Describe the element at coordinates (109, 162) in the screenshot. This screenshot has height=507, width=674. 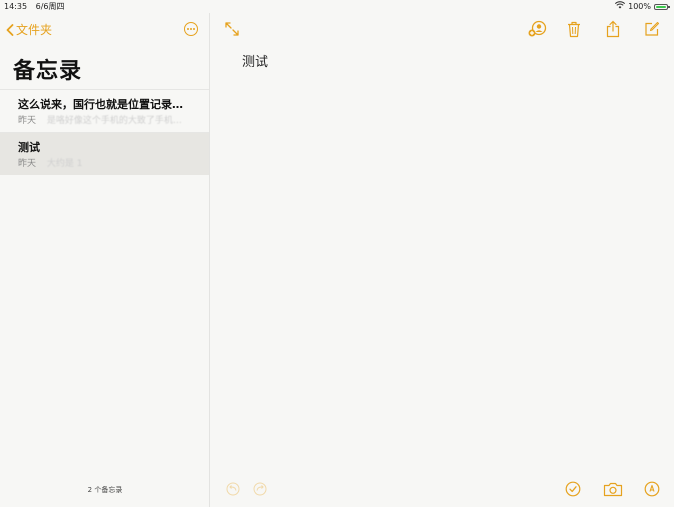
I see `note-meta: 昨天 大约是 1` at that location.